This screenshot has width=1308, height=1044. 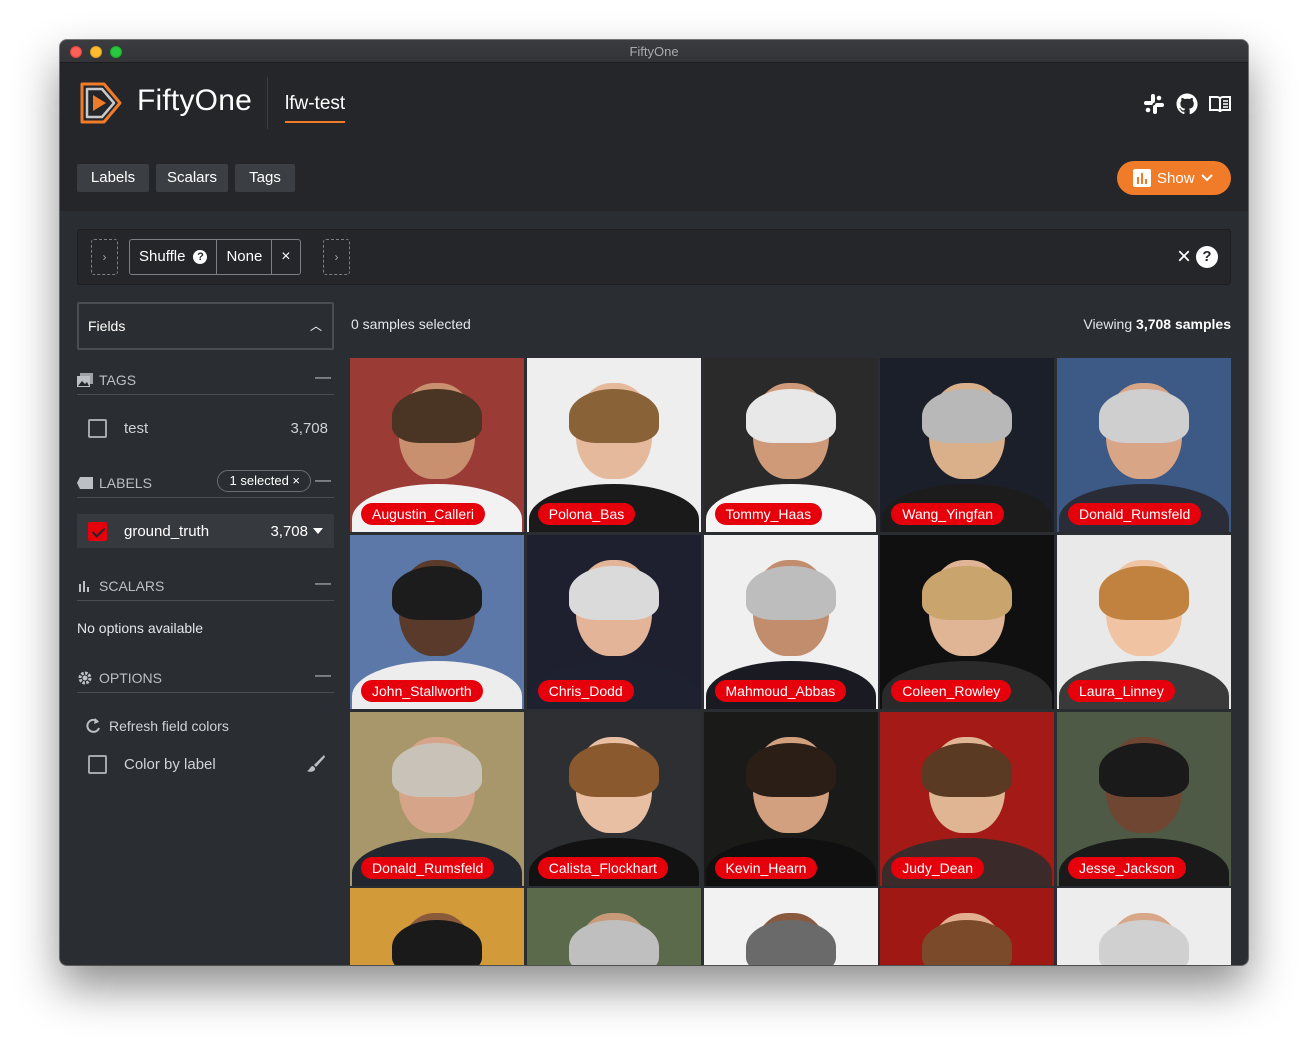 I want to click on options-heading: OPTIONS, so click(x=131, y=677).